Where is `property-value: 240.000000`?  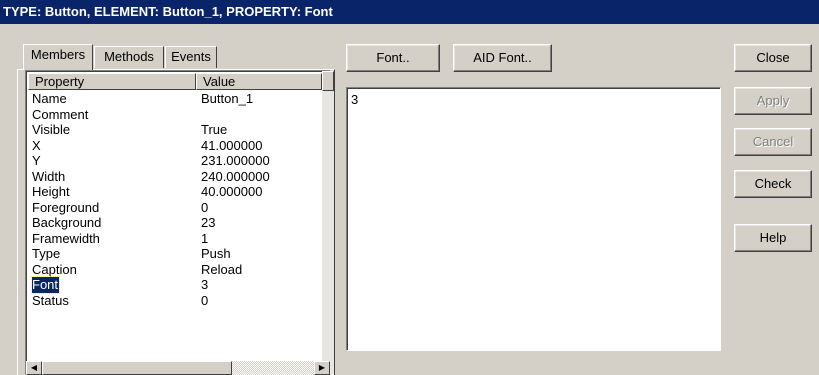
property-value: 240.000000 is located at coordinates (235, 176).